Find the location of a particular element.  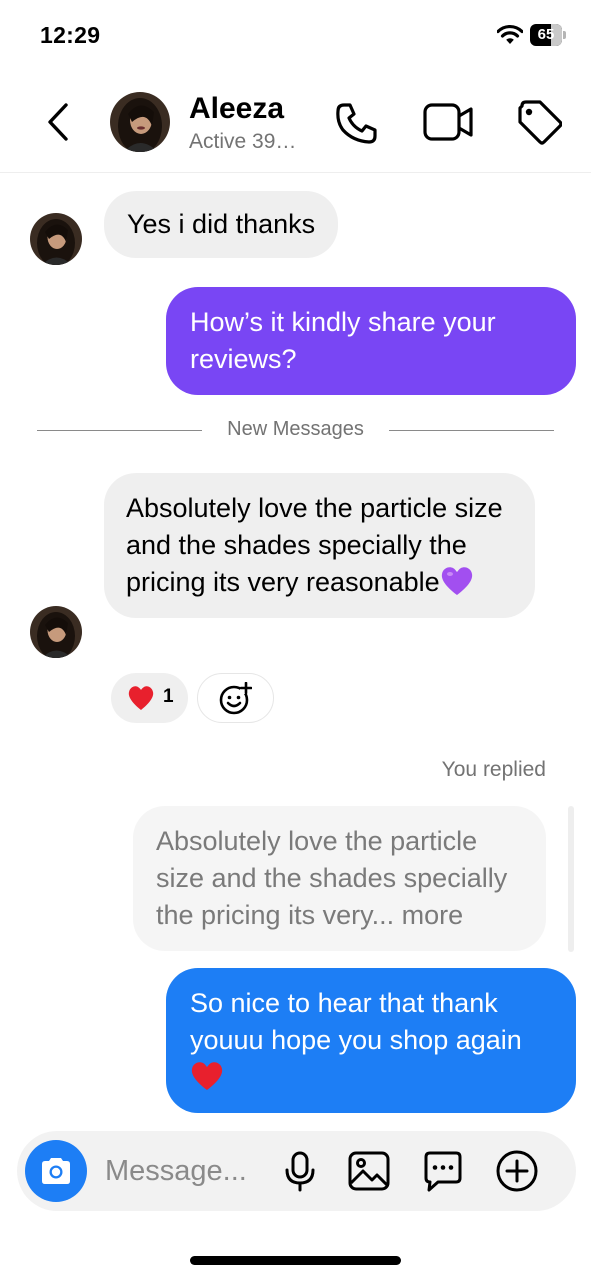

video-camera-icon is located at coordinates (448, 122).